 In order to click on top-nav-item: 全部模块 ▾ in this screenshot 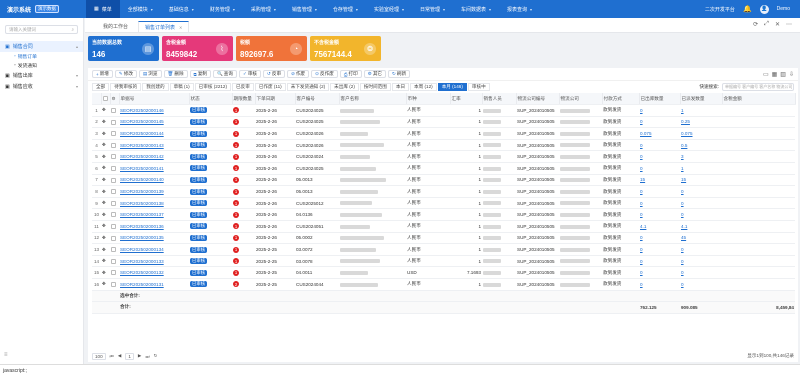, I will do `click(140, 9)`.